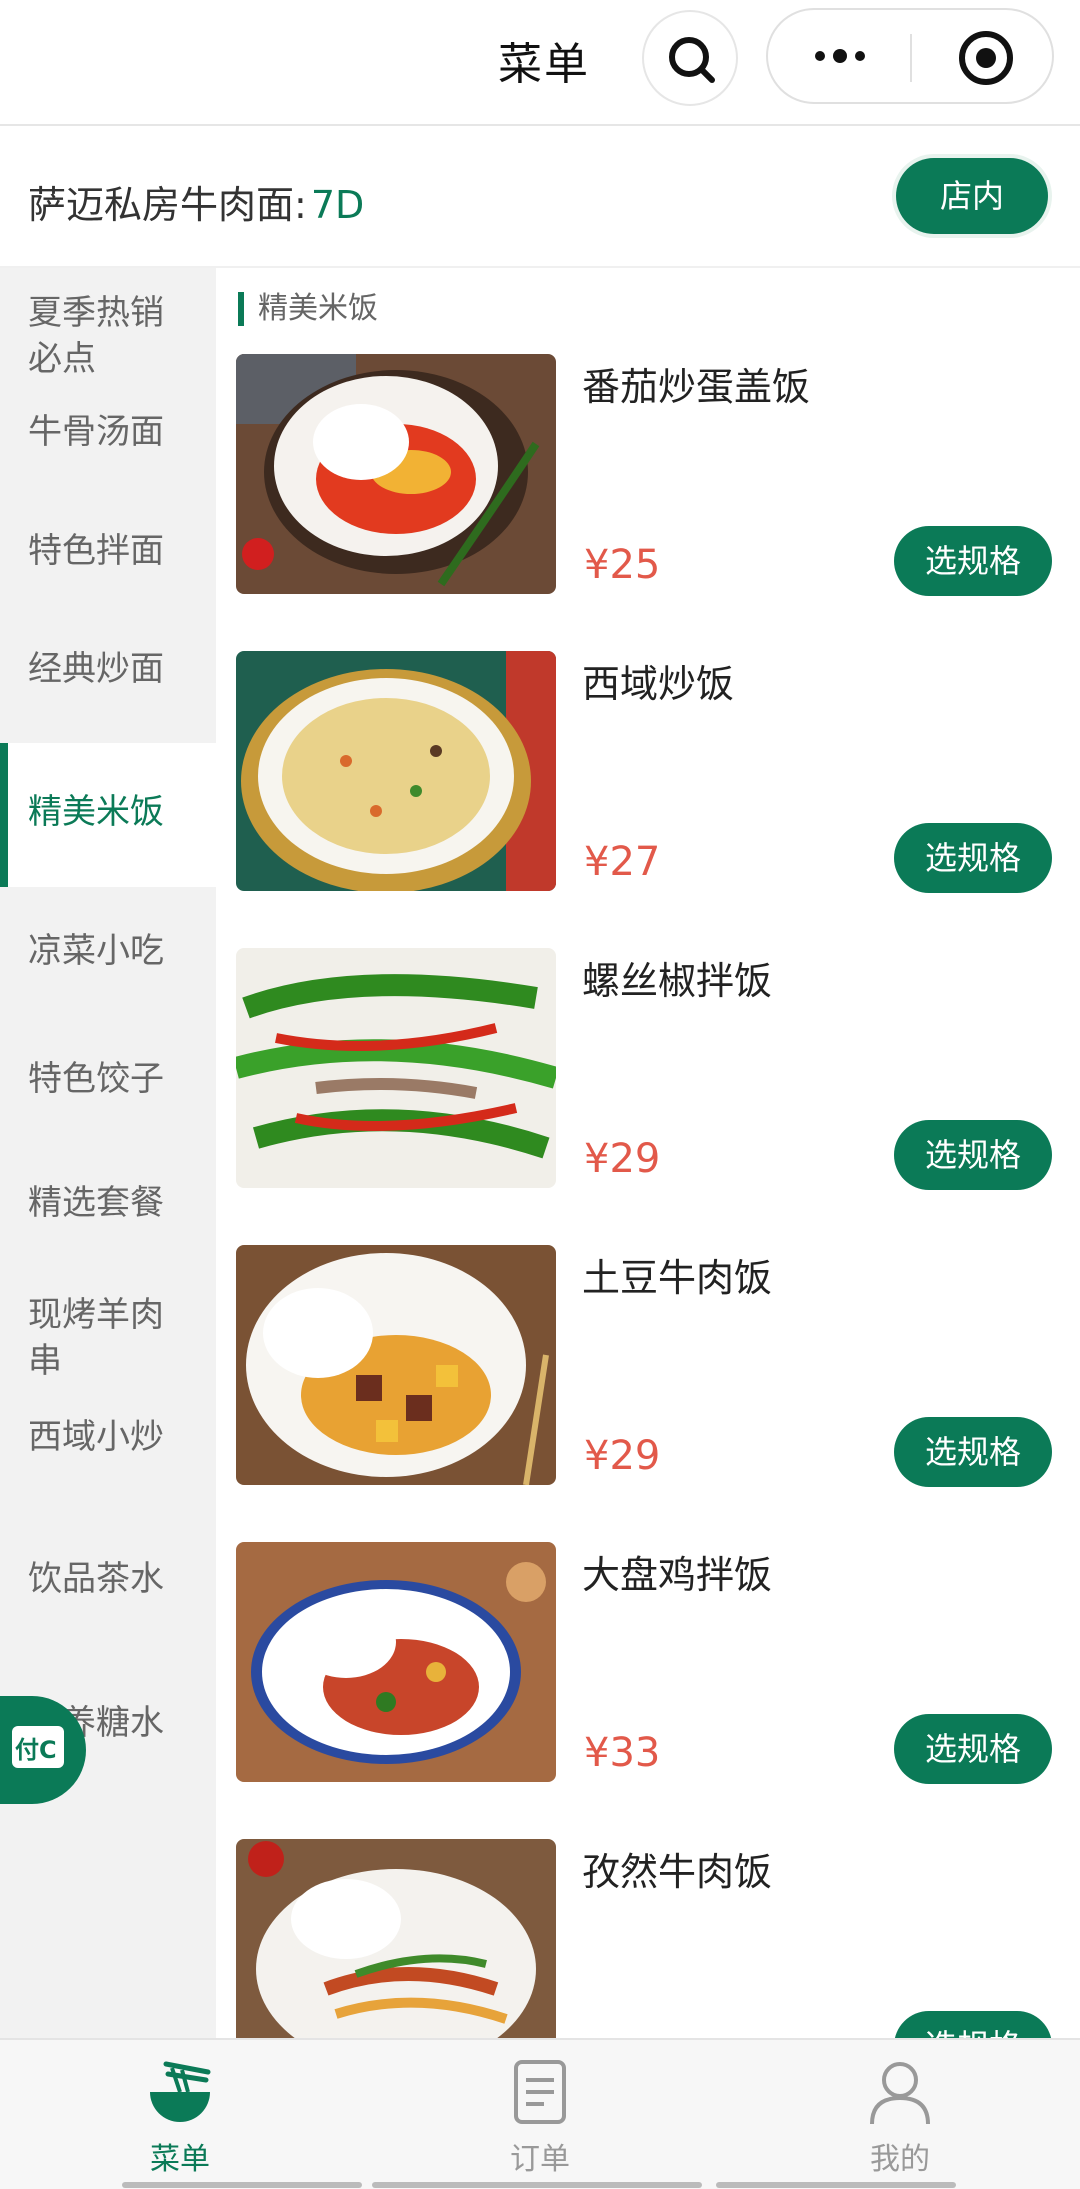 The image size is (1080, 2189). What do you see at coordinates (108, 1203) in the screenshot?
I see `sidebar-item: 精选套餐` at bounding box center [108, 1203].